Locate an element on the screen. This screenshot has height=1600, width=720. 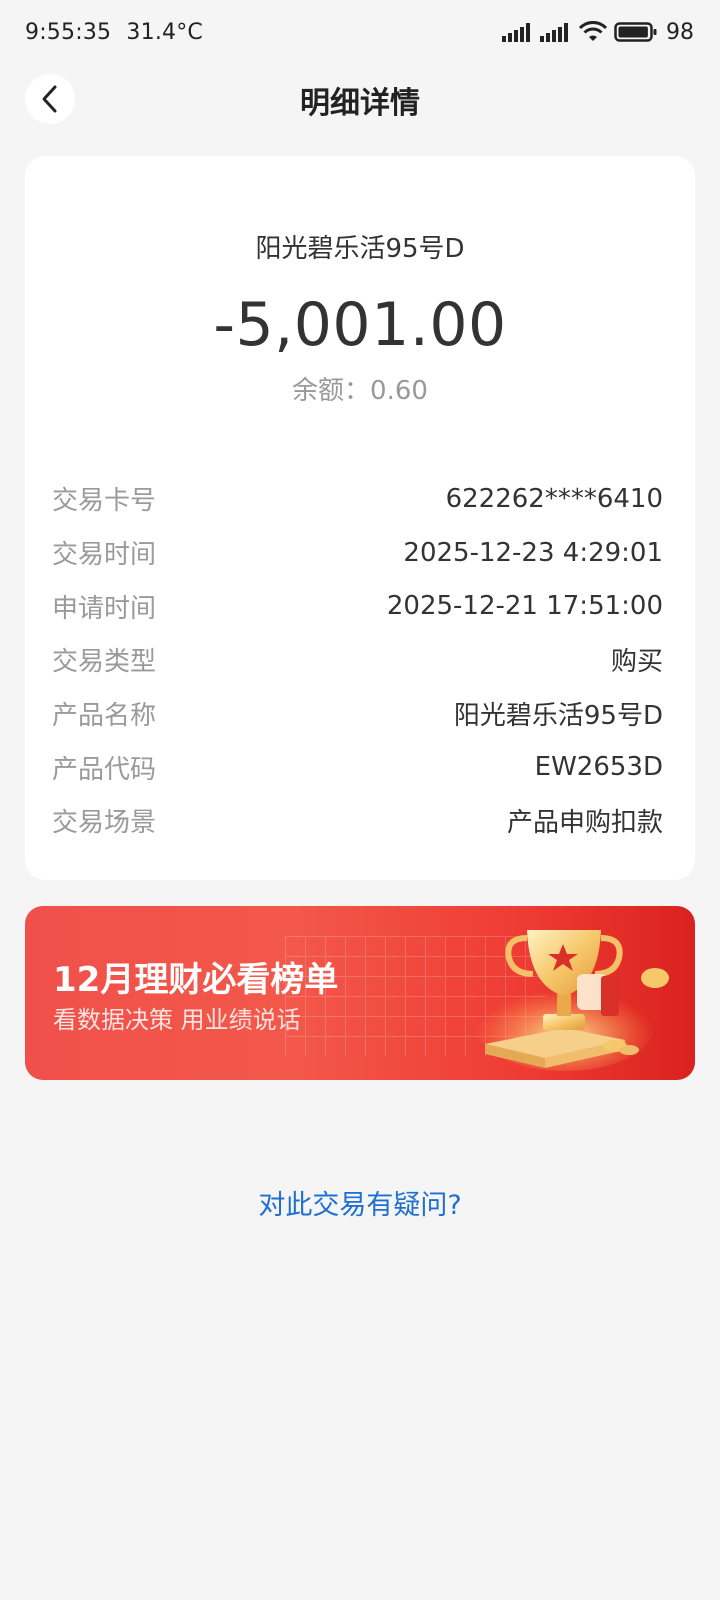
battery-percentage: 98 is located at coordinates (680, 32).